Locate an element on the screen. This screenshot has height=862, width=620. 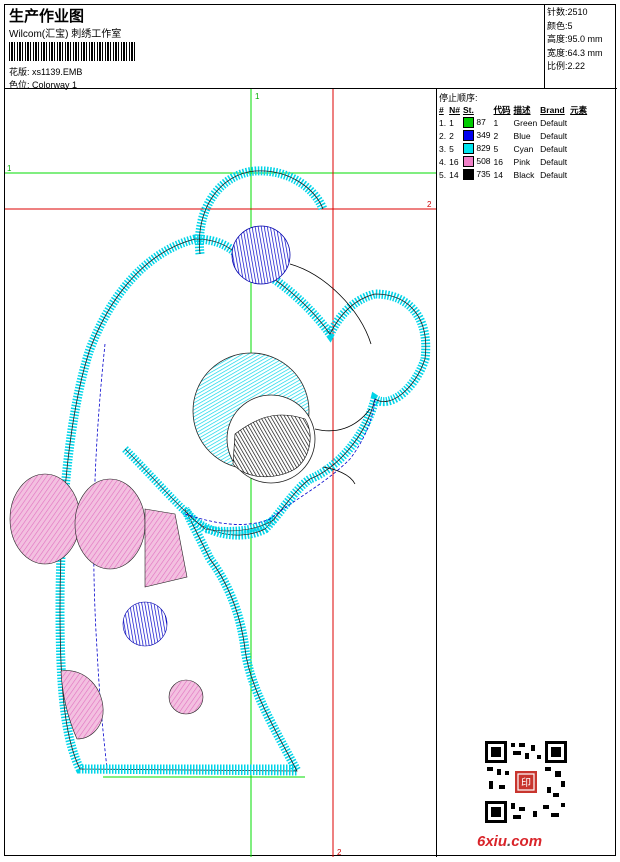
swatch-cyan is located at coordinates (468, 149).